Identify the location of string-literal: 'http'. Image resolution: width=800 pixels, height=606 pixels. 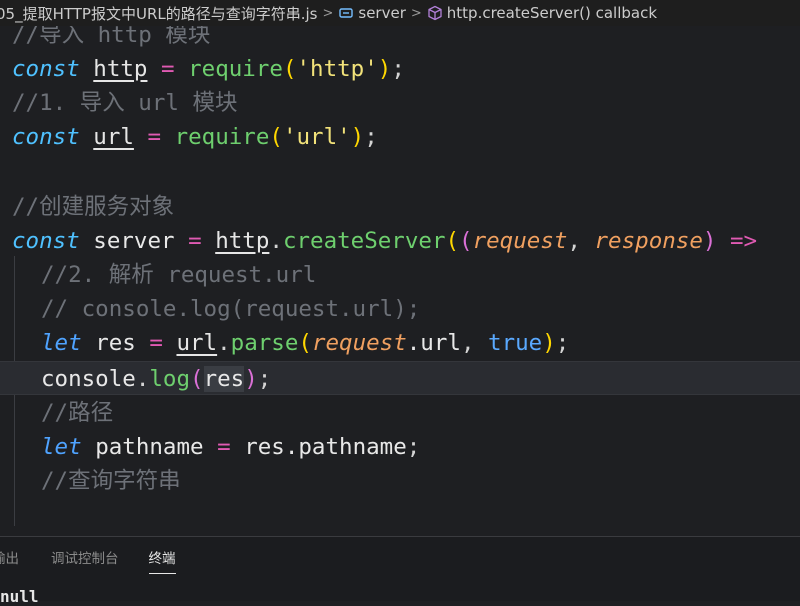
(337, 69).